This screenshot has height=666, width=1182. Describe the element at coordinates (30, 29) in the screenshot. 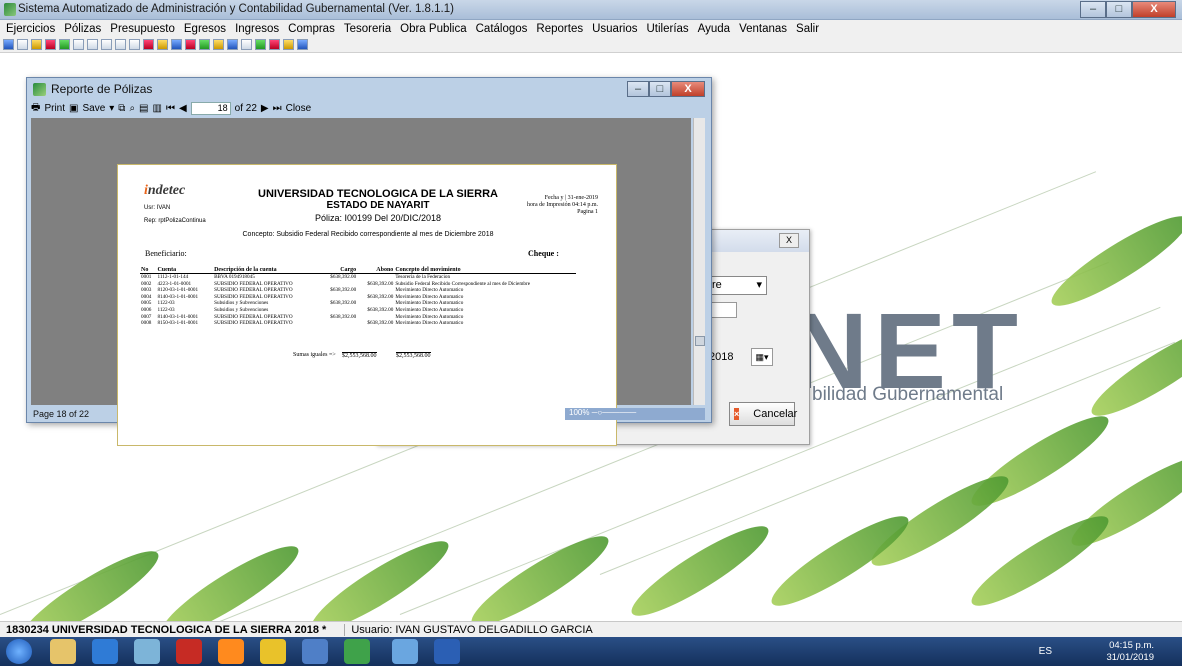

I see `menu-ejercicios: Ejercicios` at that location.